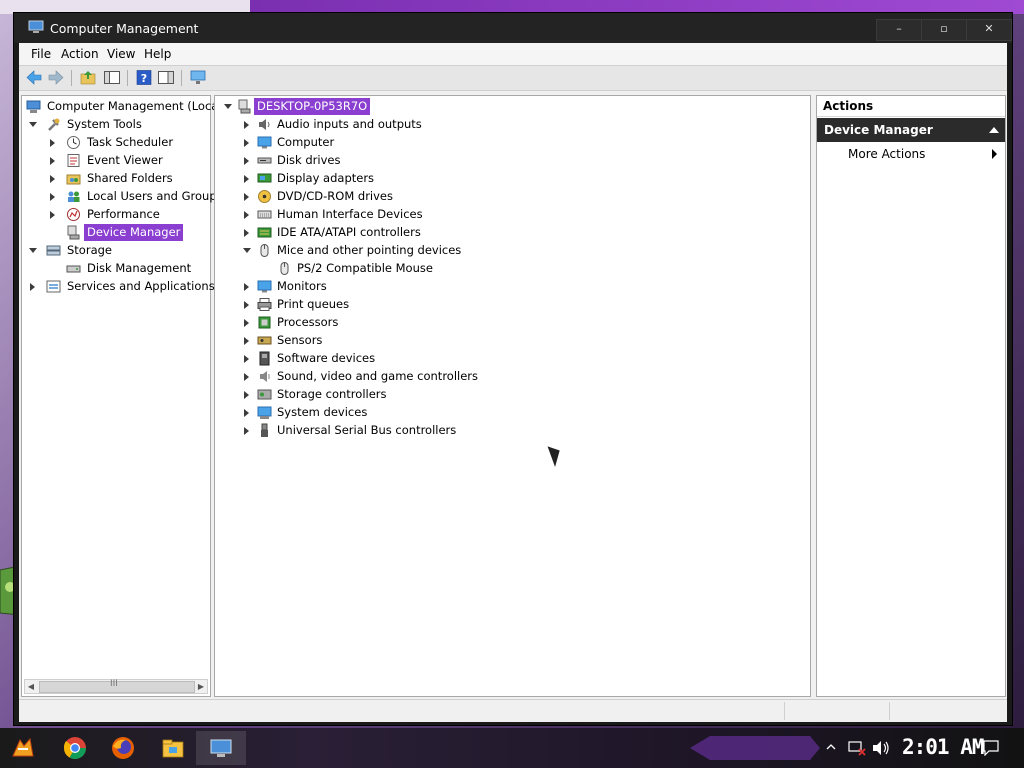 The height and width of the screenshot is (768, 1024). What do you see at coordinates (56, 77) in the screenshot?
I see `forward-arrow-icon` at bounding box center [56, 77].